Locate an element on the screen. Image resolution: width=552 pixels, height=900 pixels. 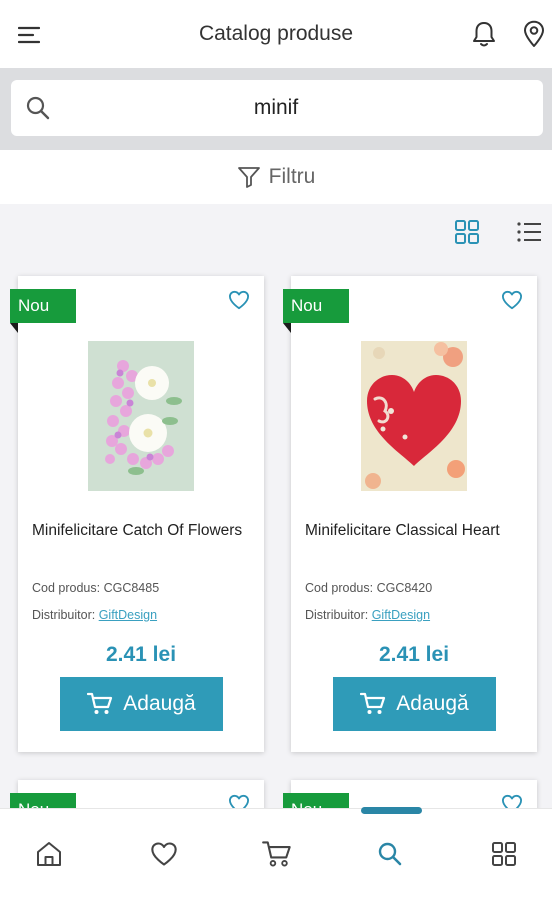
home-icon is located at coordinates (49, 854).